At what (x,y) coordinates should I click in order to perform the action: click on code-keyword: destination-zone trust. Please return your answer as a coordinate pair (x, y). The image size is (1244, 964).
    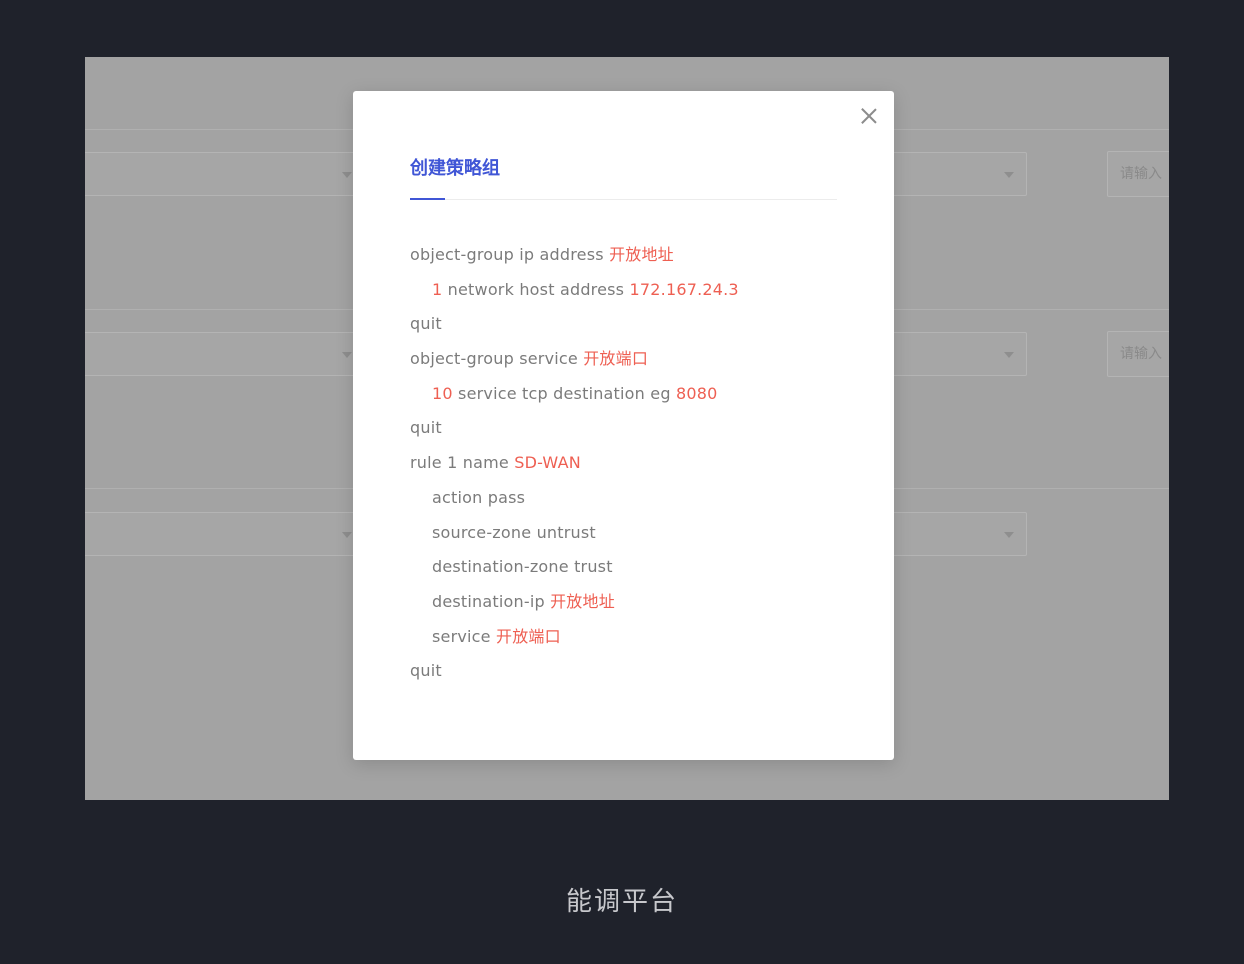
    Looking at the image, I should click on (522, 567).